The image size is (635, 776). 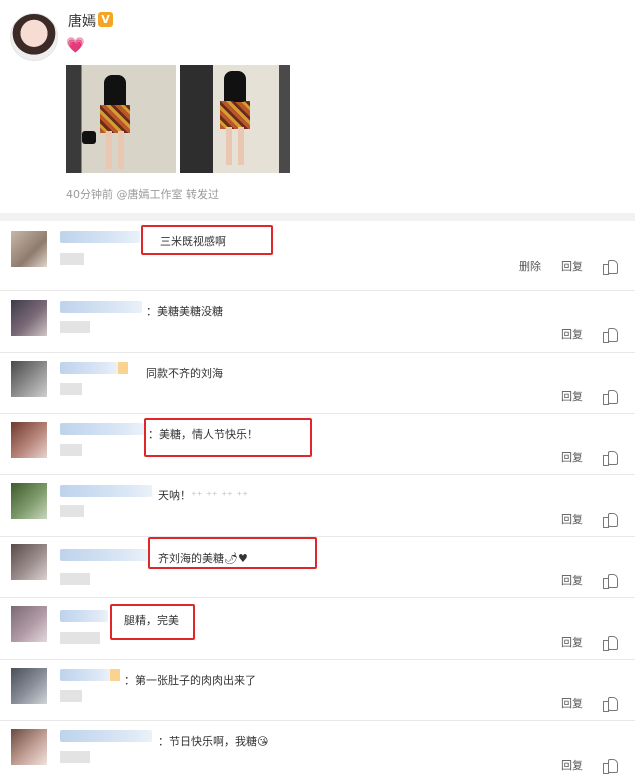 I want to click on heart-icon: 💗, so click(x=75, y=45).